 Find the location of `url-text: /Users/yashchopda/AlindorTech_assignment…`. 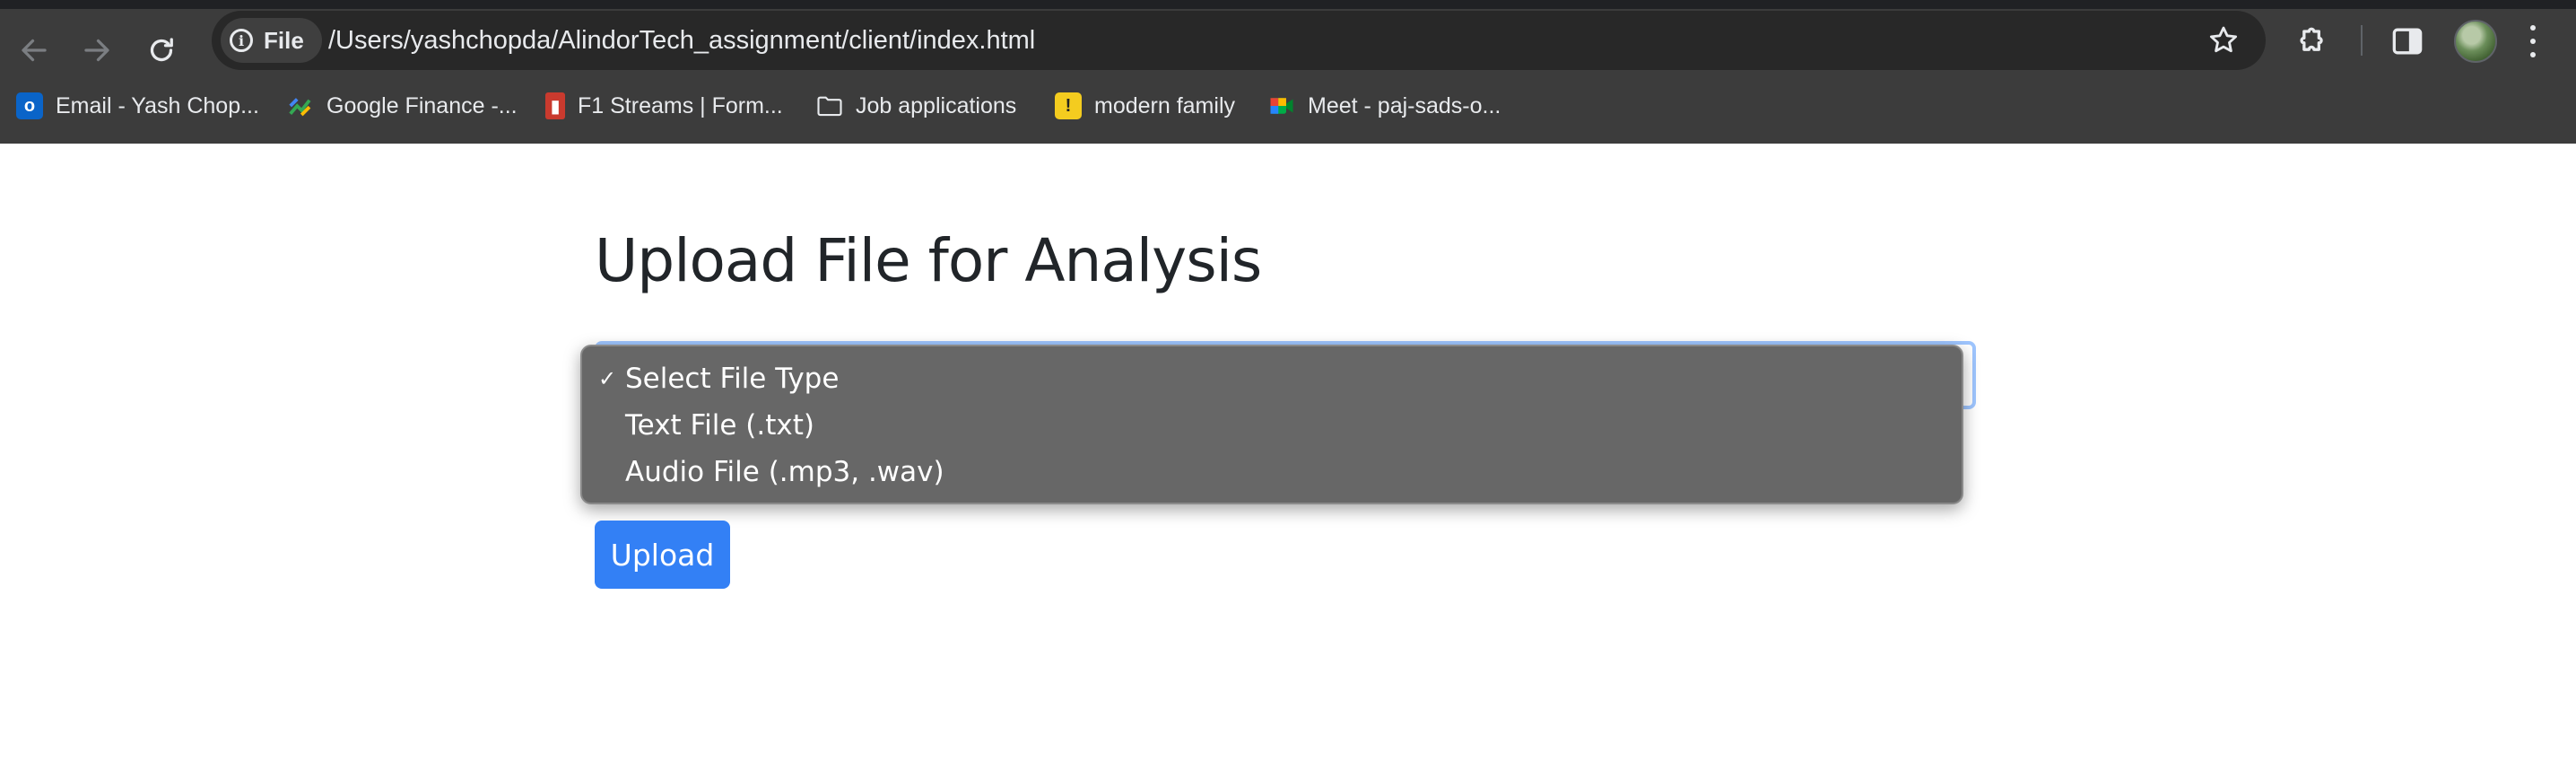

url-text: /Users/yashchopda/AlindorTech_assignment… is located at coordinates (681, 41).